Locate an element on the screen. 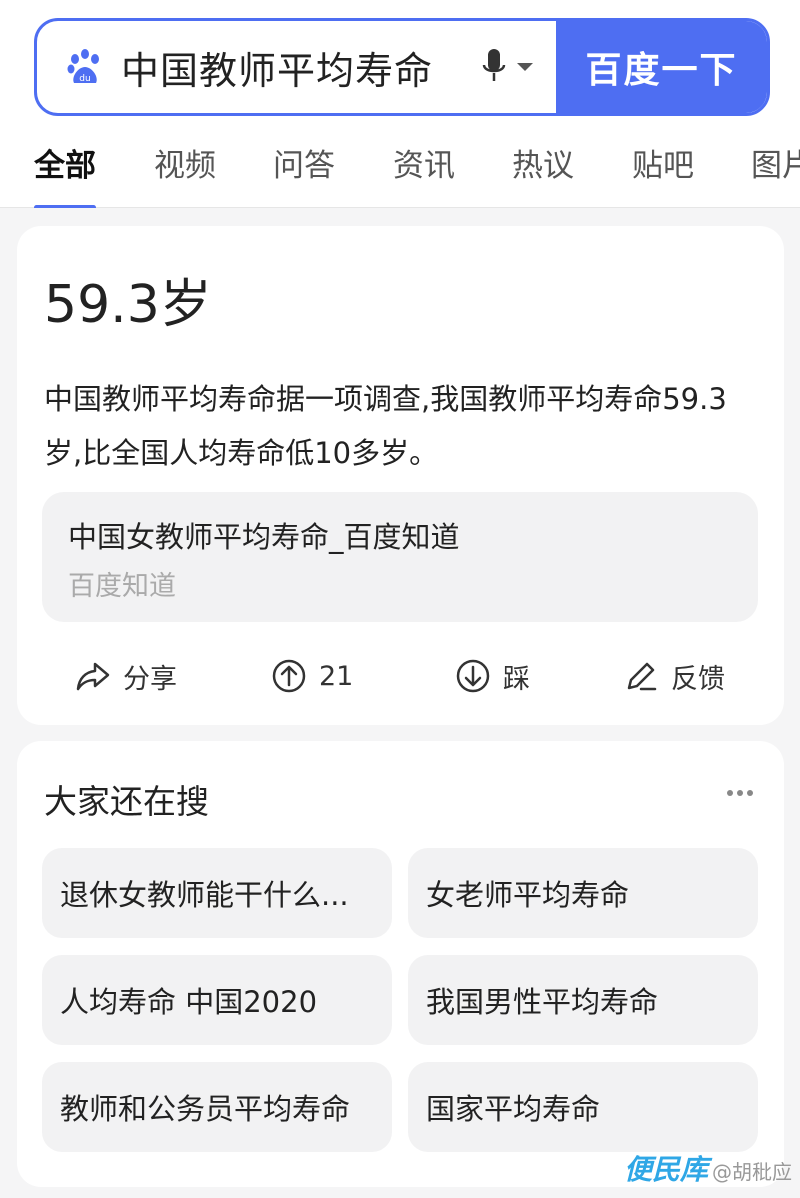 The width and height of the screenshot is (800, 1198). tab-video: 视频 is located at coordinates (185, 174).